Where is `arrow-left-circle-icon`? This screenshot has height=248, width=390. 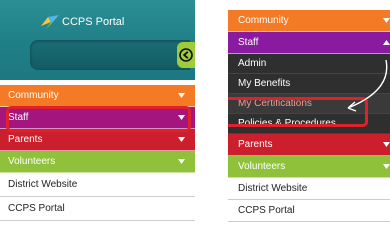
arrow-left-circle-icon is located at coordinates (186, 55).